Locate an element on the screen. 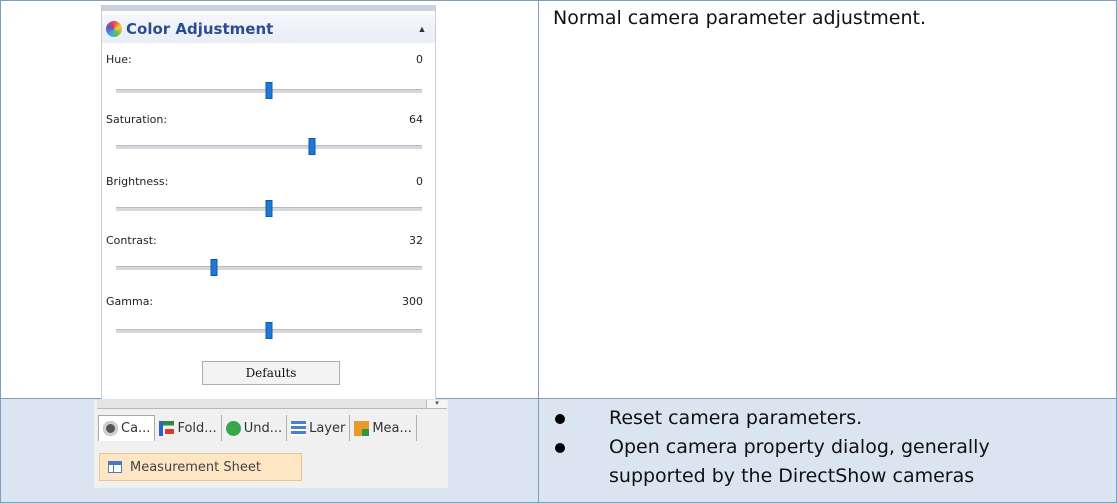  brightness-value: 0 is located at coordinates (419, 181).